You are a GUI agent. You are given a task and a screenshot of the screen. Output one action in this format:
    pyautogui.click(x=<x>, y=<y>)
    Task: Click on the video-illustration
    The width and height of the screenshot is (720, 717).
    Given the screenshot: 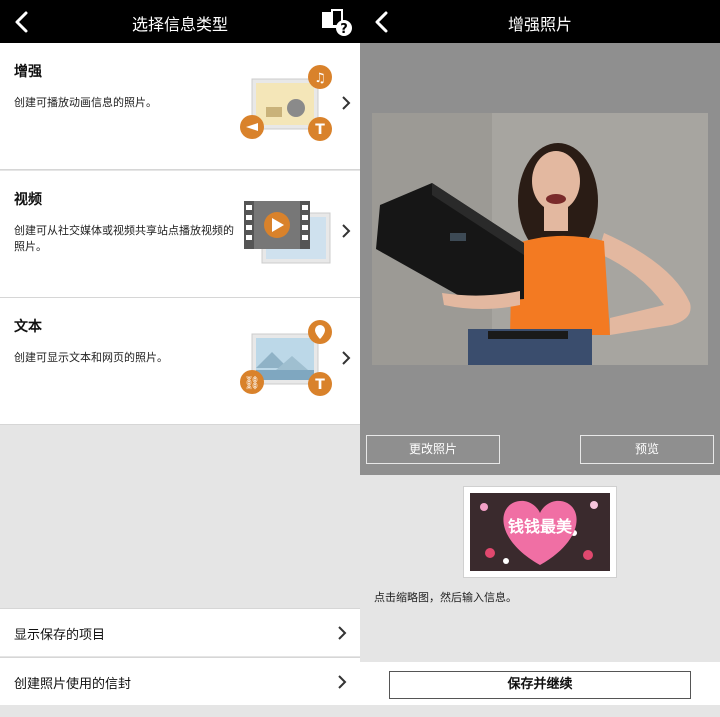 What is the action you would take?
    pyautogui.click(x=287, y=232)
    